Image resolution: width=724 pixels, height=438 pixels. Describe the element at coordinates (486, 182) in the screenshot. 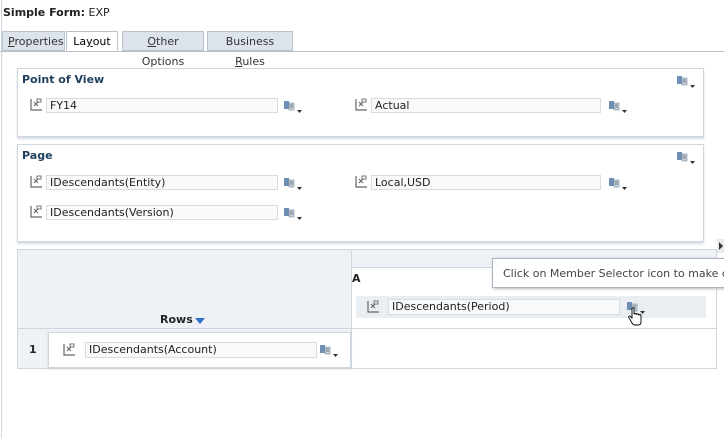

I see `page-member-input-2: Local,USD` at that location.